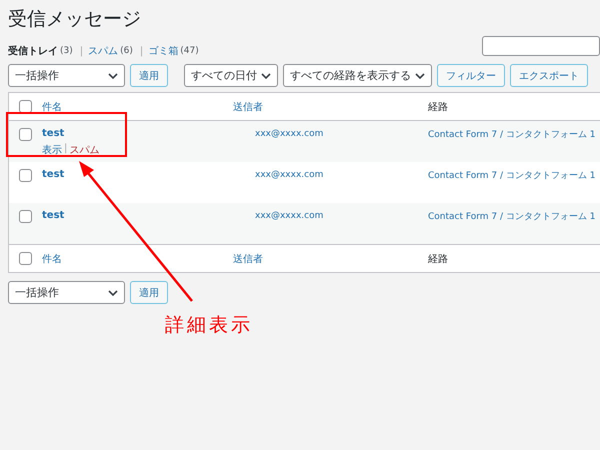  What do you see at coordinates (84, 150) in the screenshot?
I see `row-action-link: スパム` at bounding box center [84, 150].